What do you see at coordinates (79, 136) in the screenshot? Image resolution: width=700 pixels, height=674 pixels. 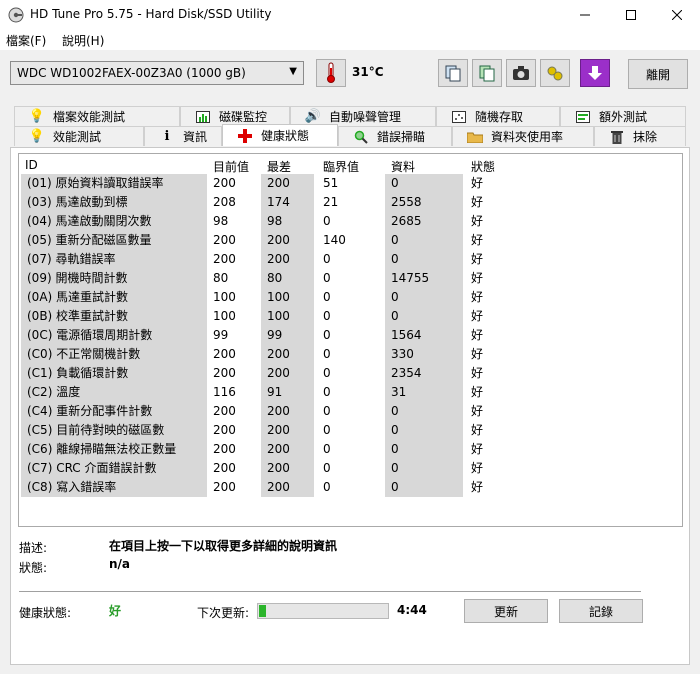 I see `tab-benchmark: 💡 效能測試` at bounding box center [79, 136].